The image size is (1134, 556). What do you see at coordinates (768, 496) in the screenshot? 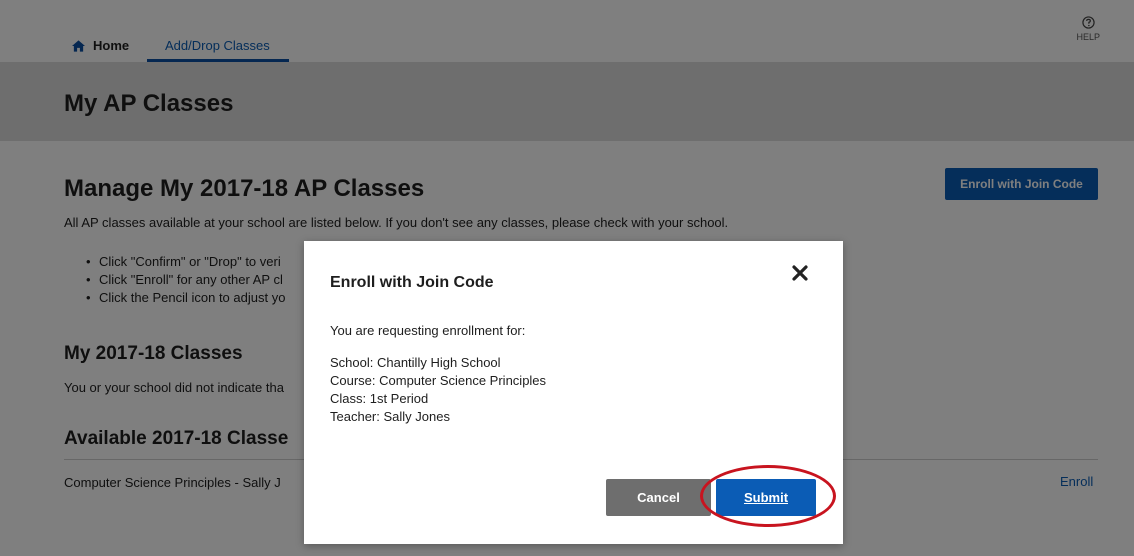
I see `highlight-ring` at bounding box center [768, 496].